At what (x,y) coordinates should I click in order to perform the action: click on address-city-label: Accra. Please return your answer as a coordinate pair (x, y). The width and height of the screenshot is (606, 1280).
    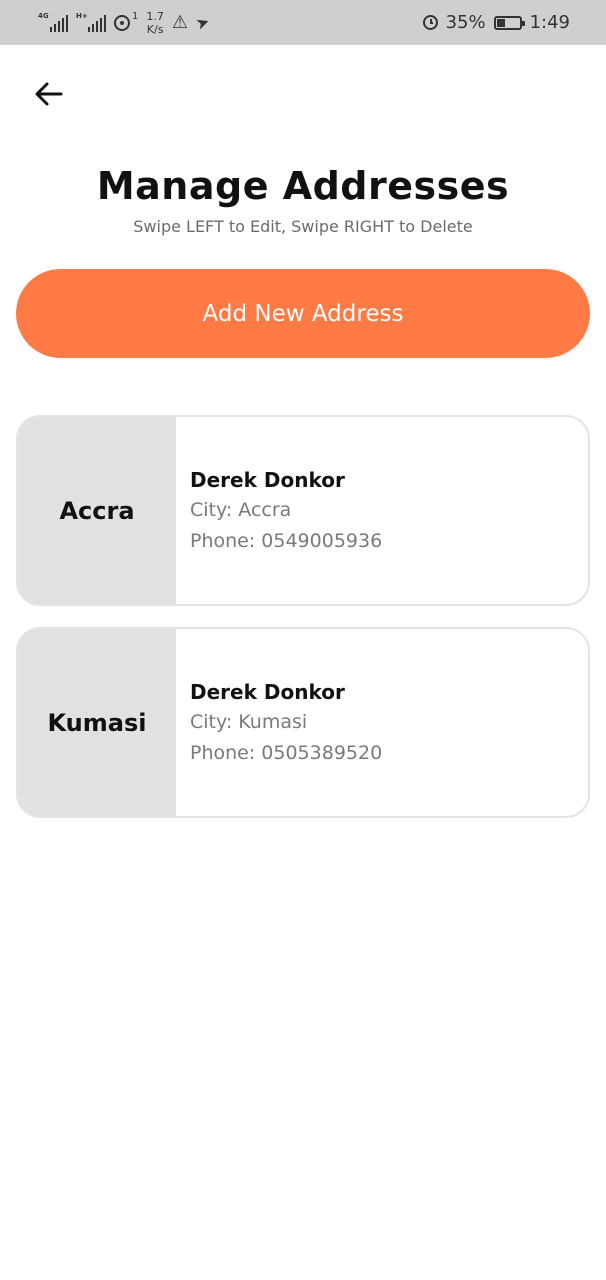
    Looking at the image, I should click on (97, 510).